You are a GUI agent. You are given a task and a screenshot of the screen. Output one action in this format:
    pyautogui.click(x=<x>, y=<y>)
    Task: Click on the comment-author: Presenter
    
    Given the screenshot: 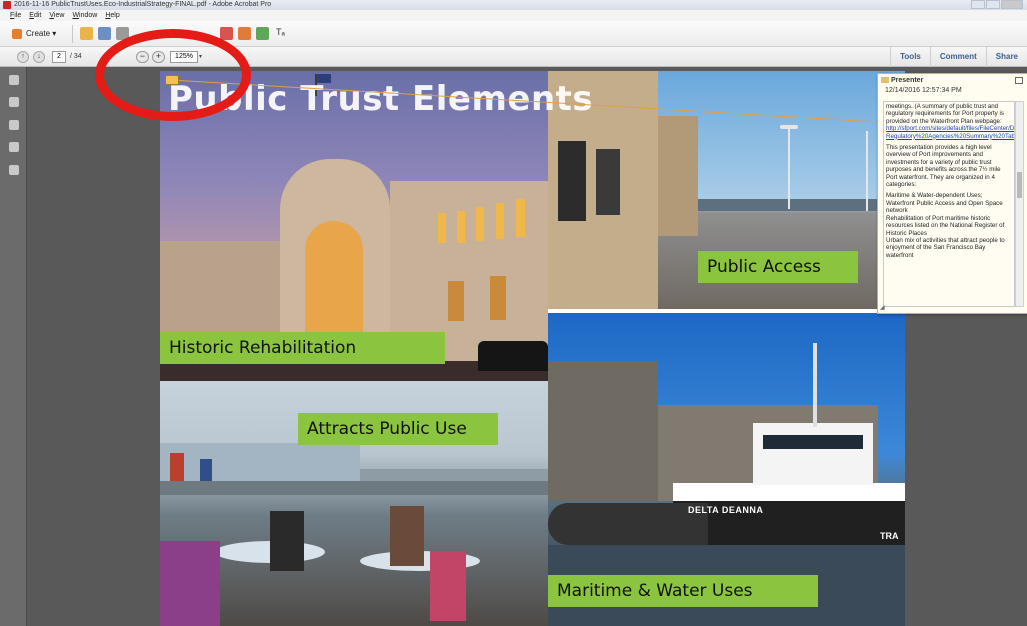 What is the action you would take?
    pyautogui.click(x=902, y=80)
    